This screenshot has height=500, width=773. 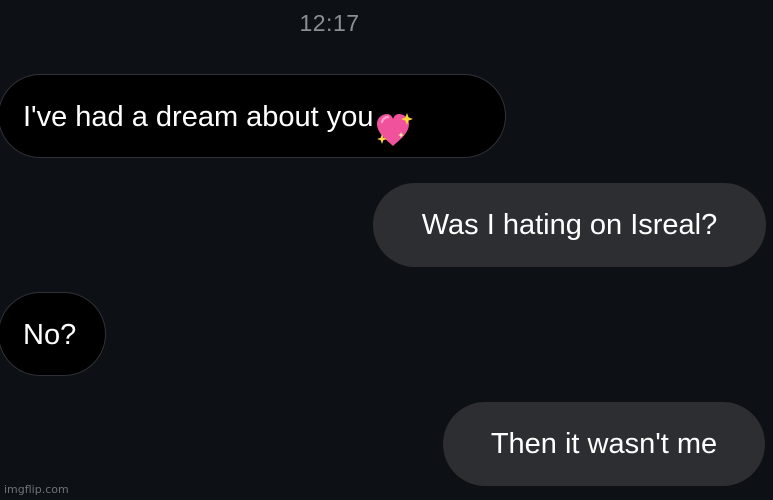 I want to click on received-message-bubble: No?, so click(x=53, y=334).